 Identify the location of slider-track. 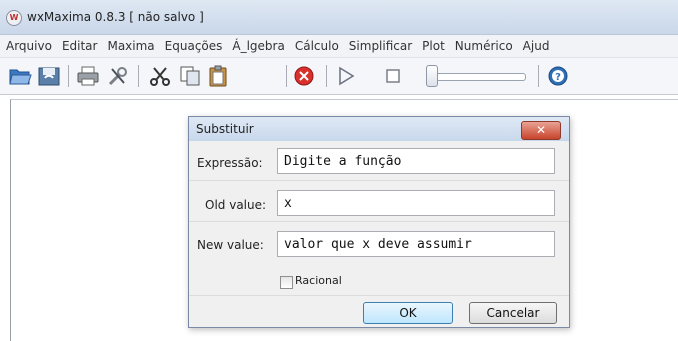
(479, 77).